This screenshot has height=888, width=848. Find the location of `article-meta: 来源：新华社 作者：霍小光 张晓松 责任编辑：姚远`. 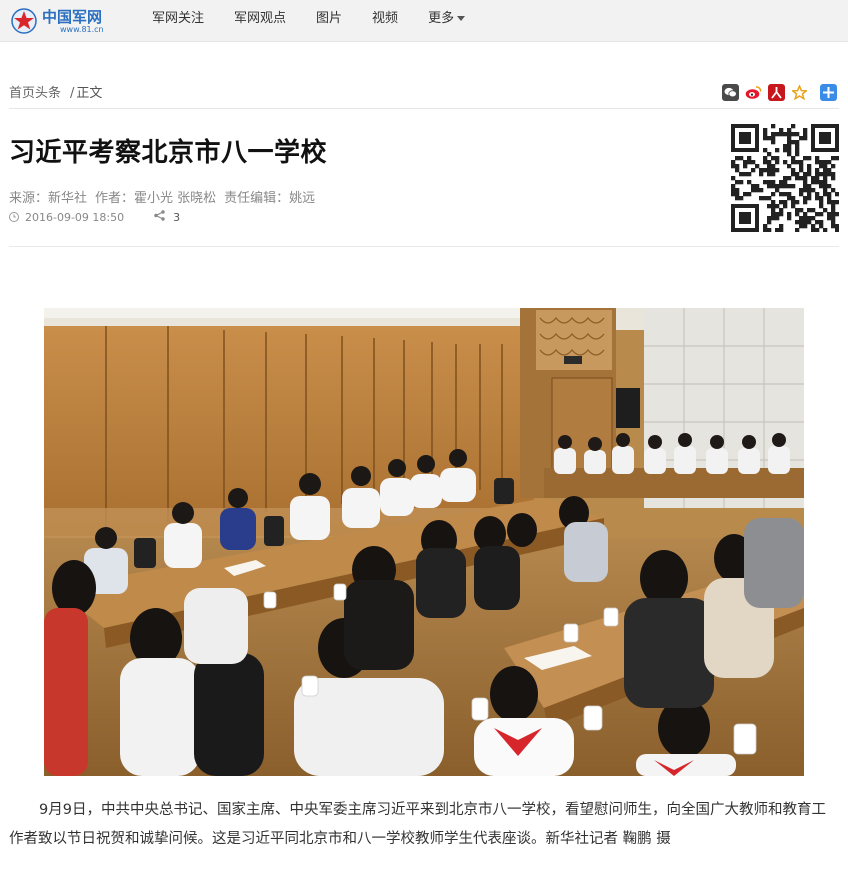

article-meta: 来源：新华社 作者：霍小光 张晓松 责任编辑：姚远 is located at coordinates (166, 196).